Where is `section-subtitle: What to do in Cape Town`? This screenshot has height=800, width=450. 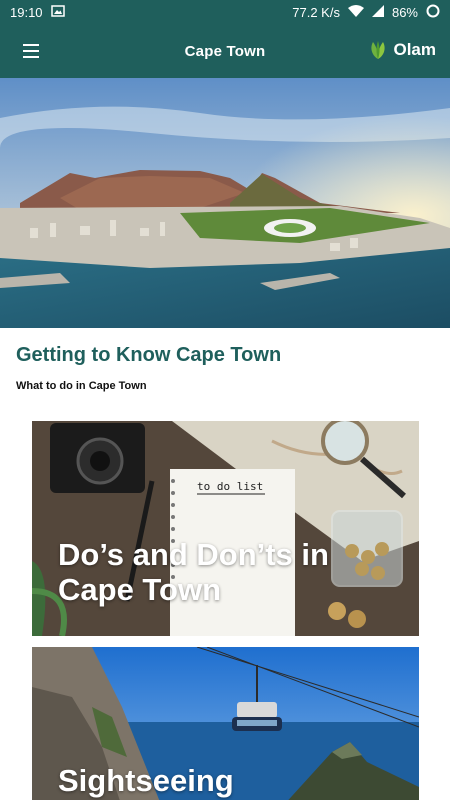
section-subtitle: What to do in Cape Town is located at coordinates (81, 386).